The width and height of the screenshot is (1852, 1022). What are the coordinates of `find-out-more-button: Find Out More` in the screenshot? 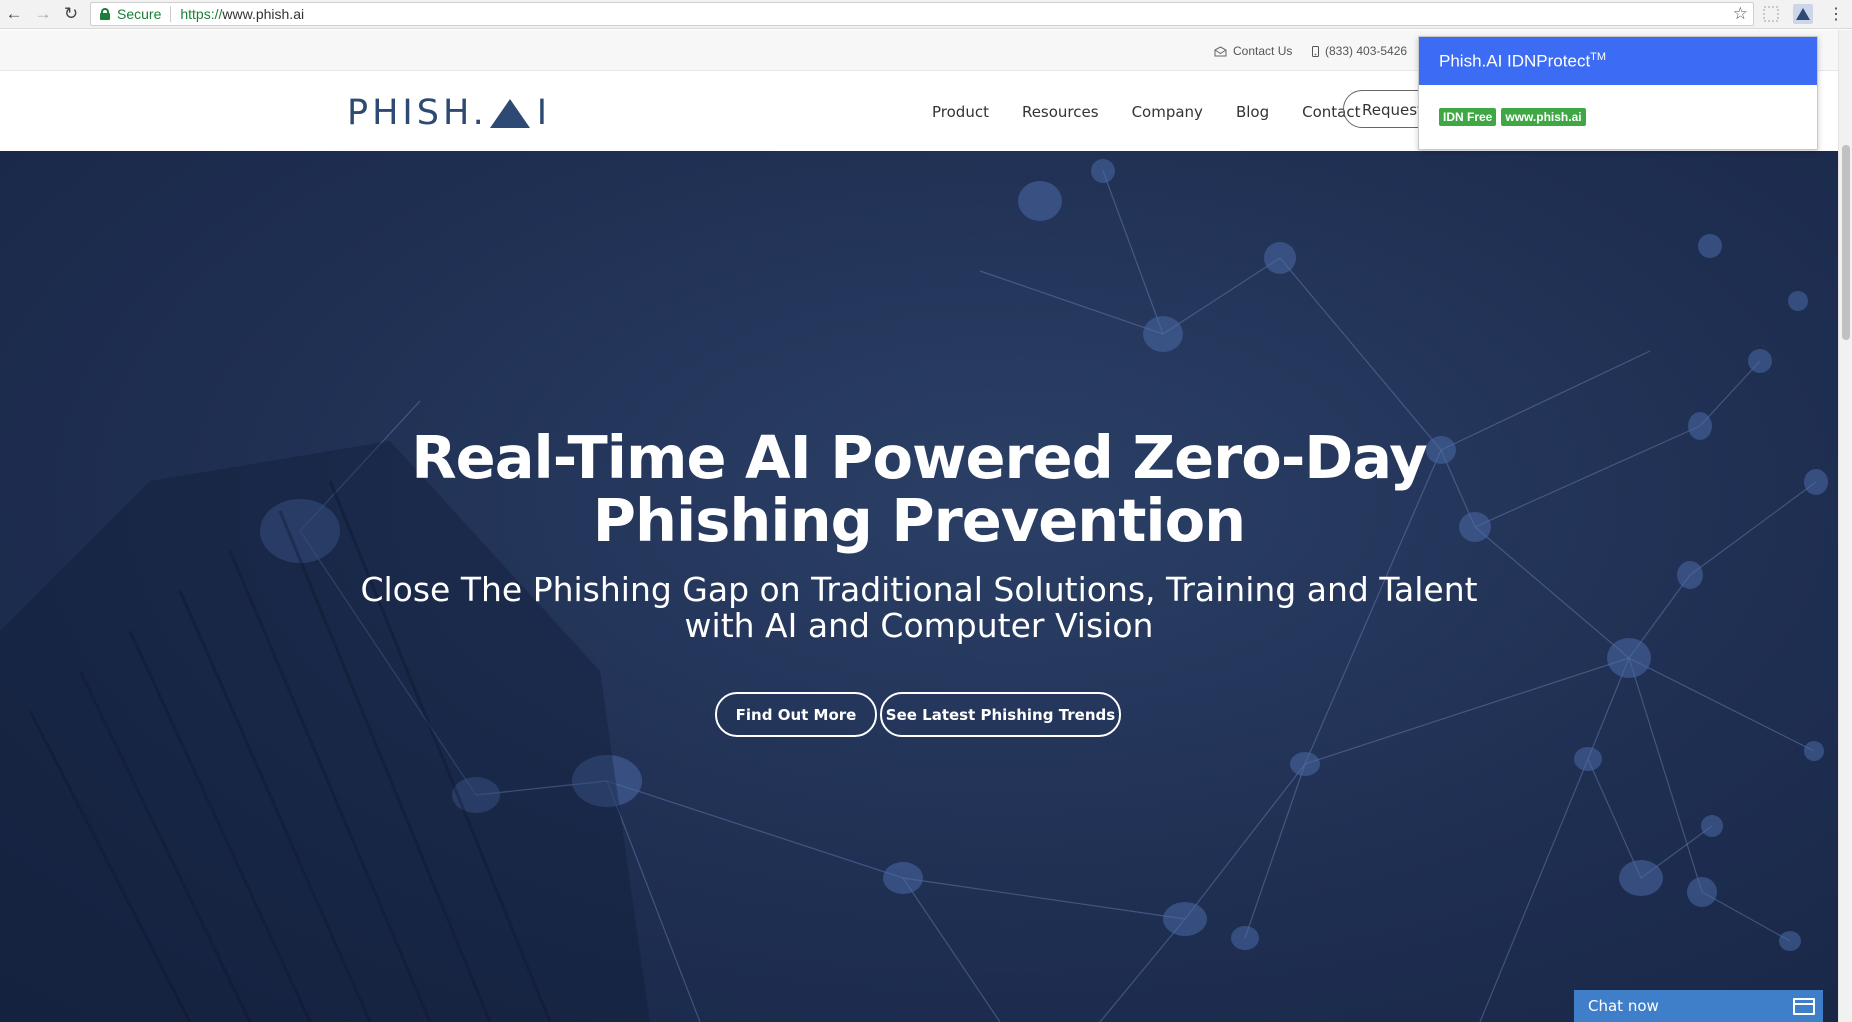 It's located at (796, 714).